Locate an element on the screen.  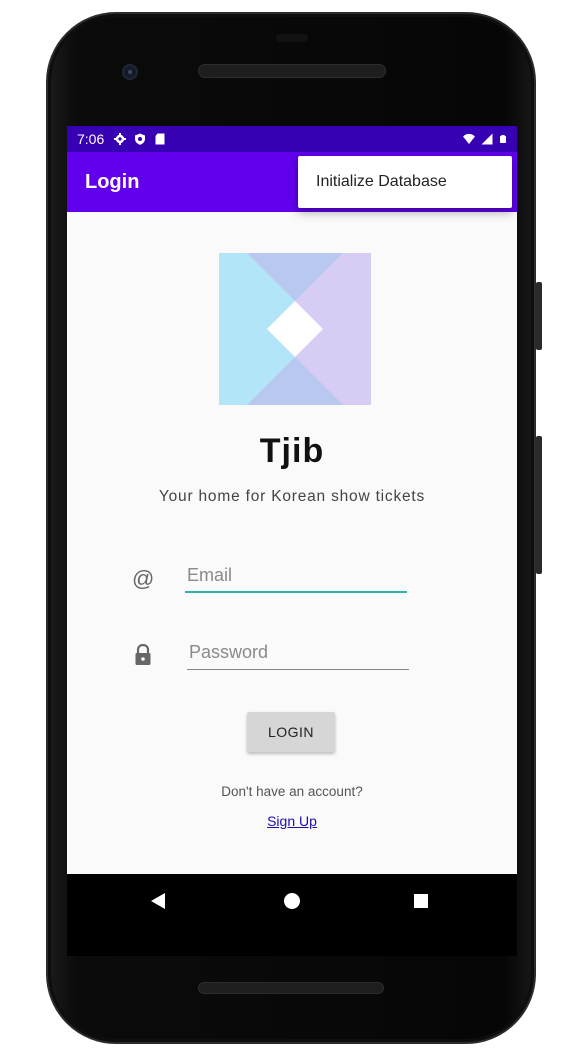
power-button is located at coordinates (539, 316).